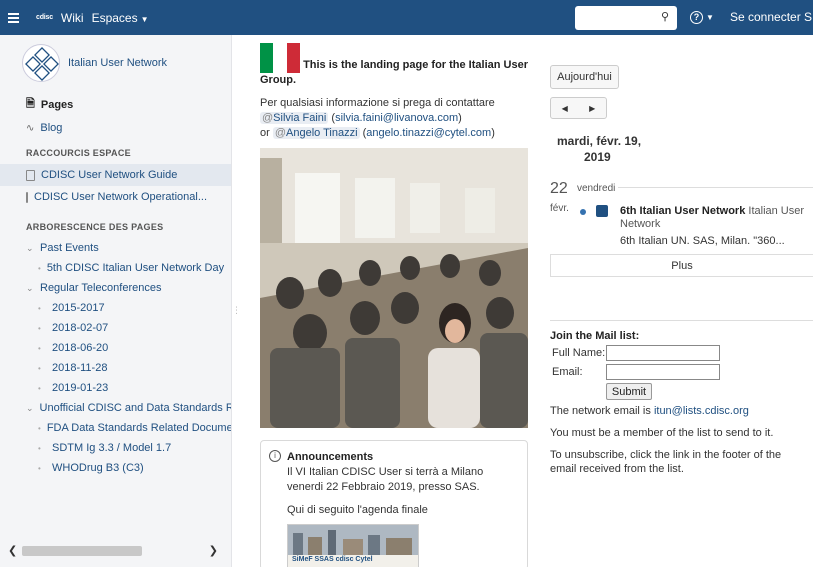 This screenshot has width=813, height=567. I want to click on today-button: Aujourd'hui, so click(584, 77).